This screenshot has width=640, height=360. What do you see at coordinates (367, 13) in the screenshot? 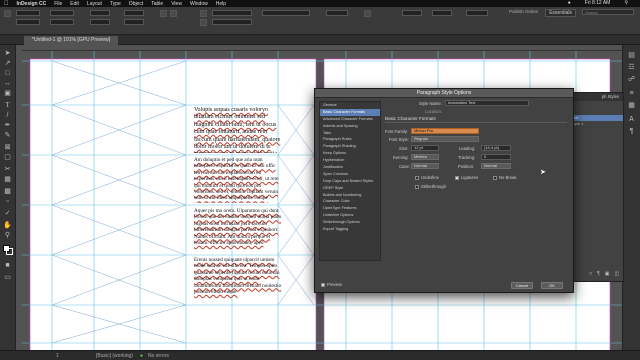
I see `fx-icon` at bounding box center [367, 13].